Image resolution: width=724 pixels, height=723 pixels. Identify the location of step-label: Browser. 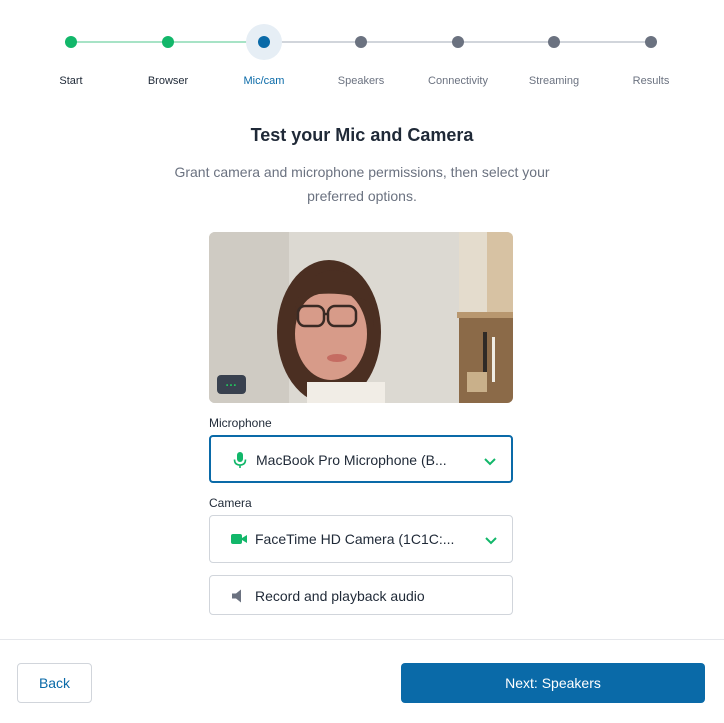
(168, 81).